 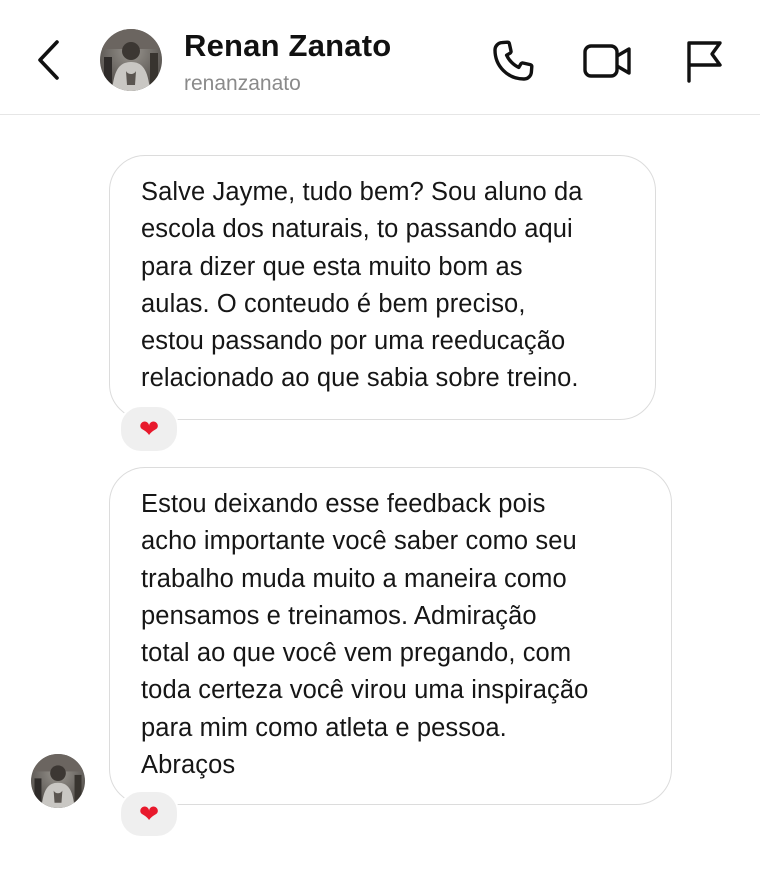 What do you see at coordinates (287, 46) in the screenshot?
I see `contact-name: Renan Zanato` at bounding box center [287, 46].